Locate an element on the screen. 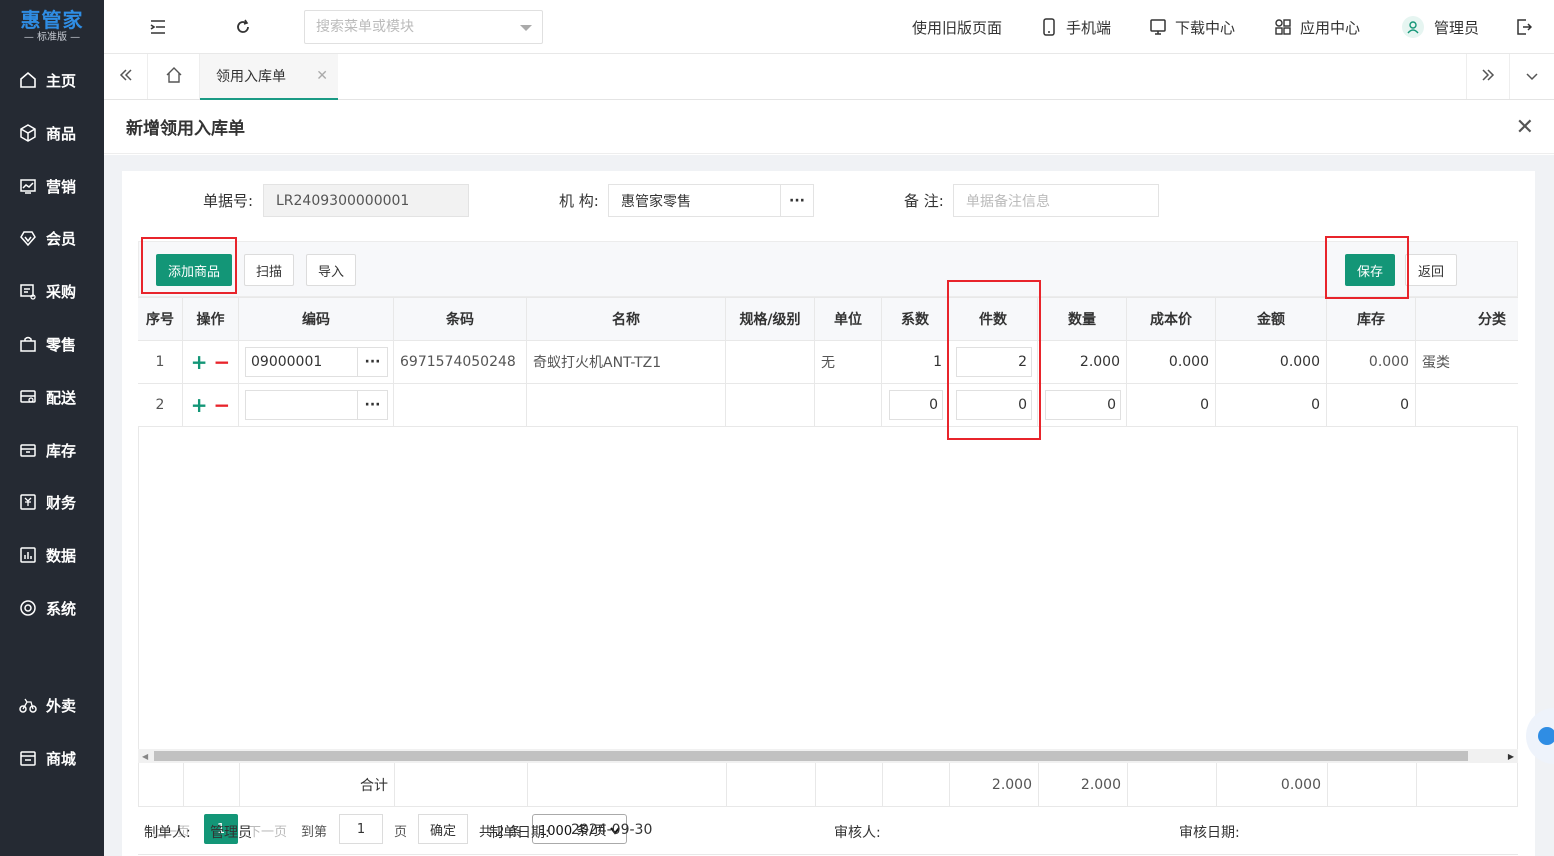  highlight-add-goods is located at coordinates (189, 265).